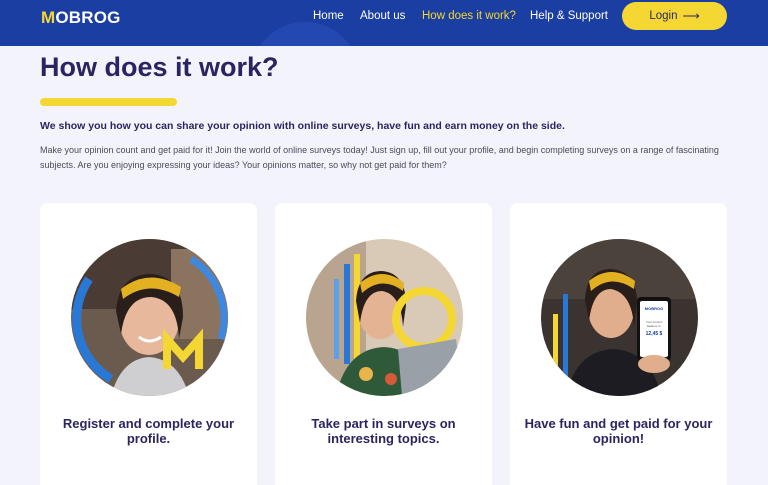 This screenshot has width=768, height=485. I want to click on woman-laptop-photo, so click(384, 317).